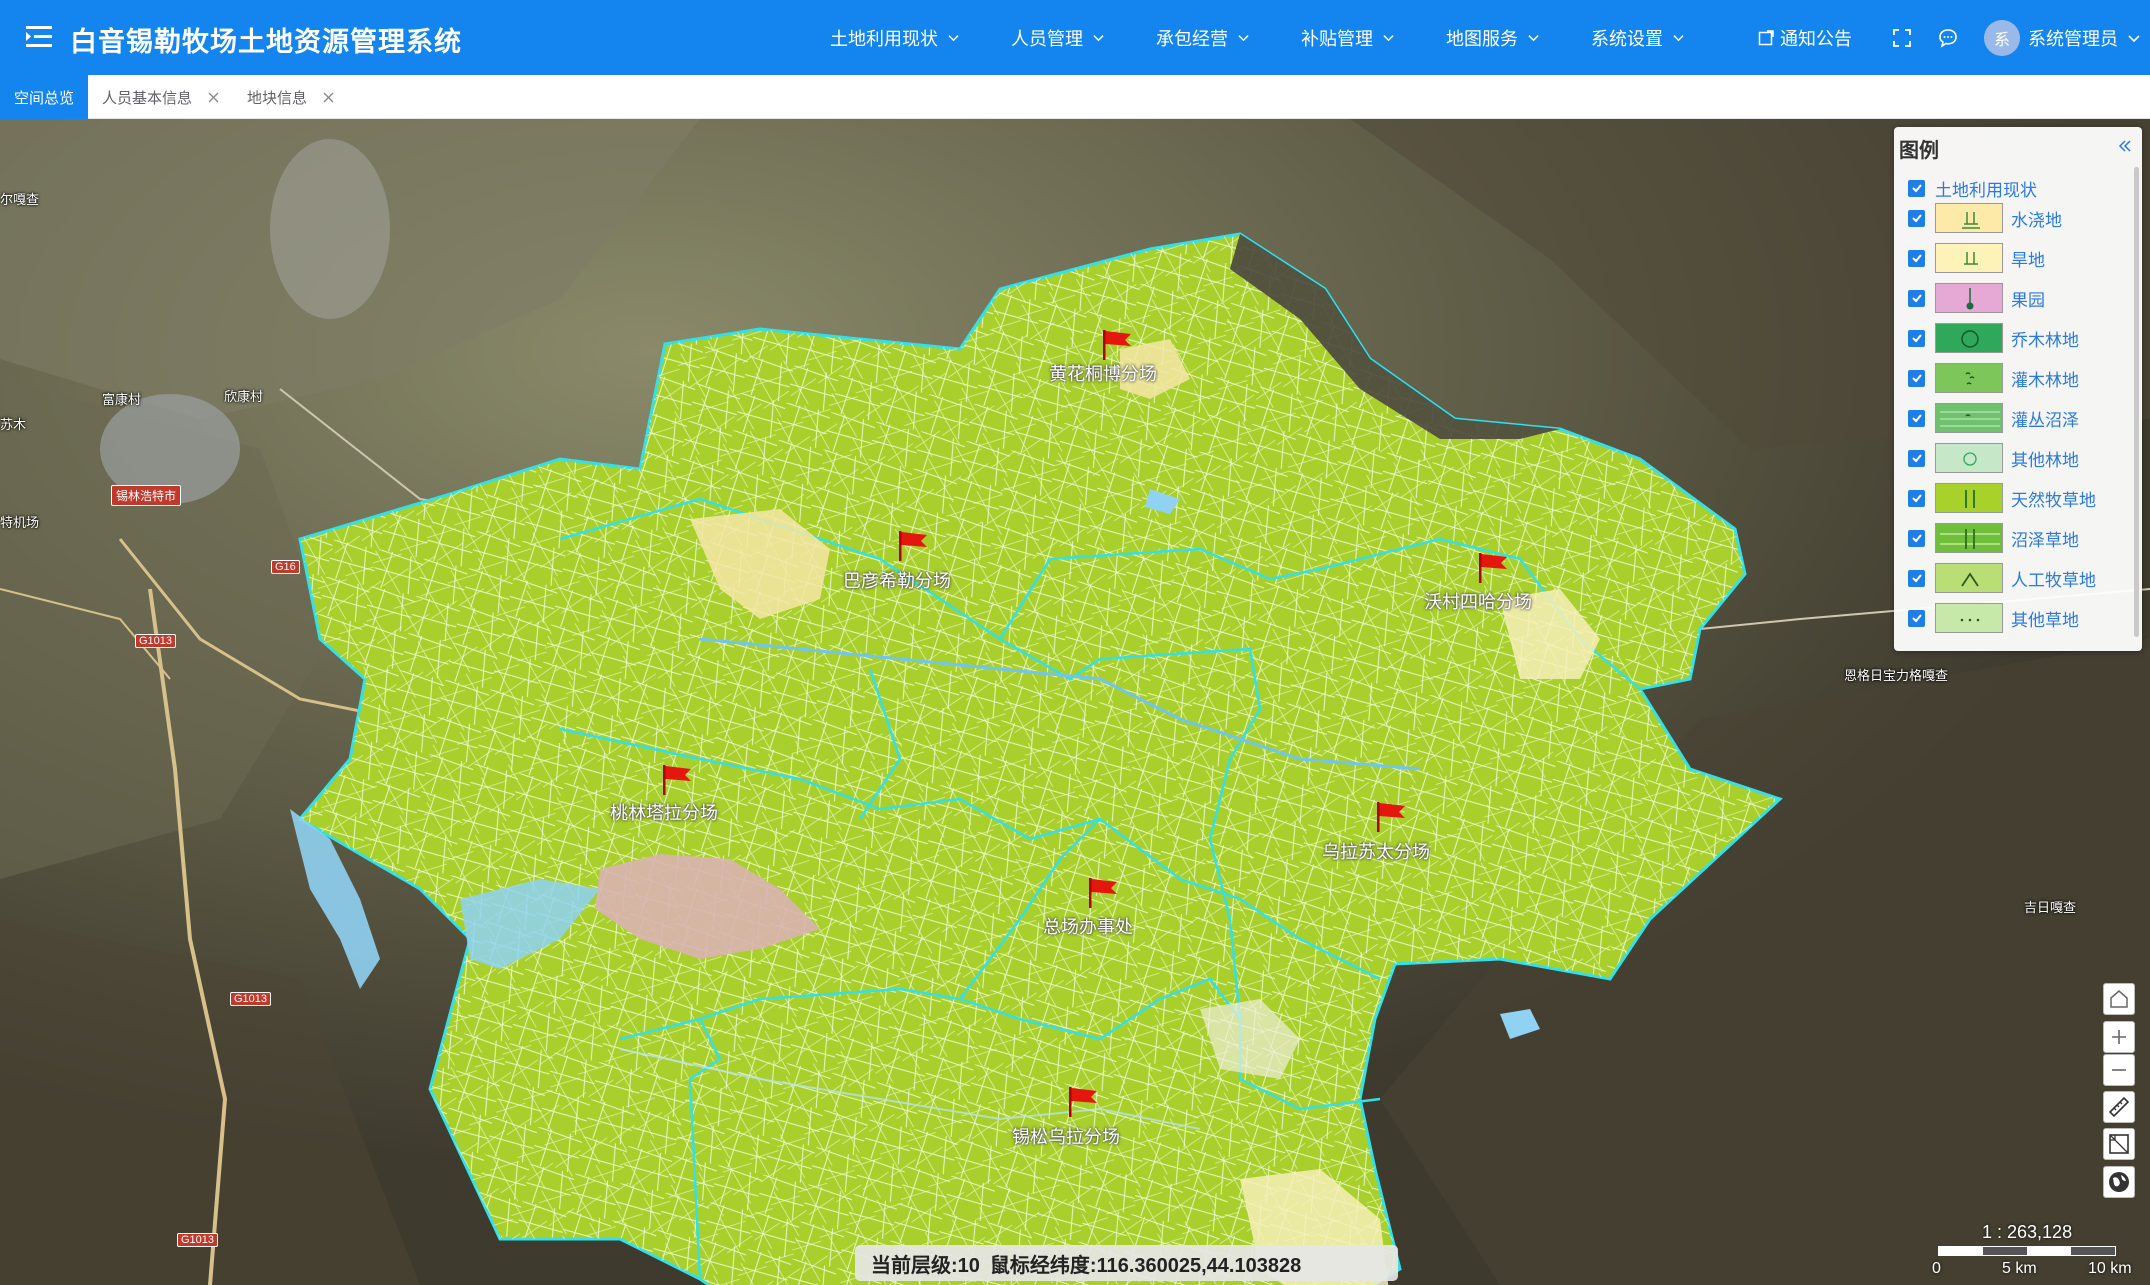  I want to click on area-icon, so click(2119, 1144).